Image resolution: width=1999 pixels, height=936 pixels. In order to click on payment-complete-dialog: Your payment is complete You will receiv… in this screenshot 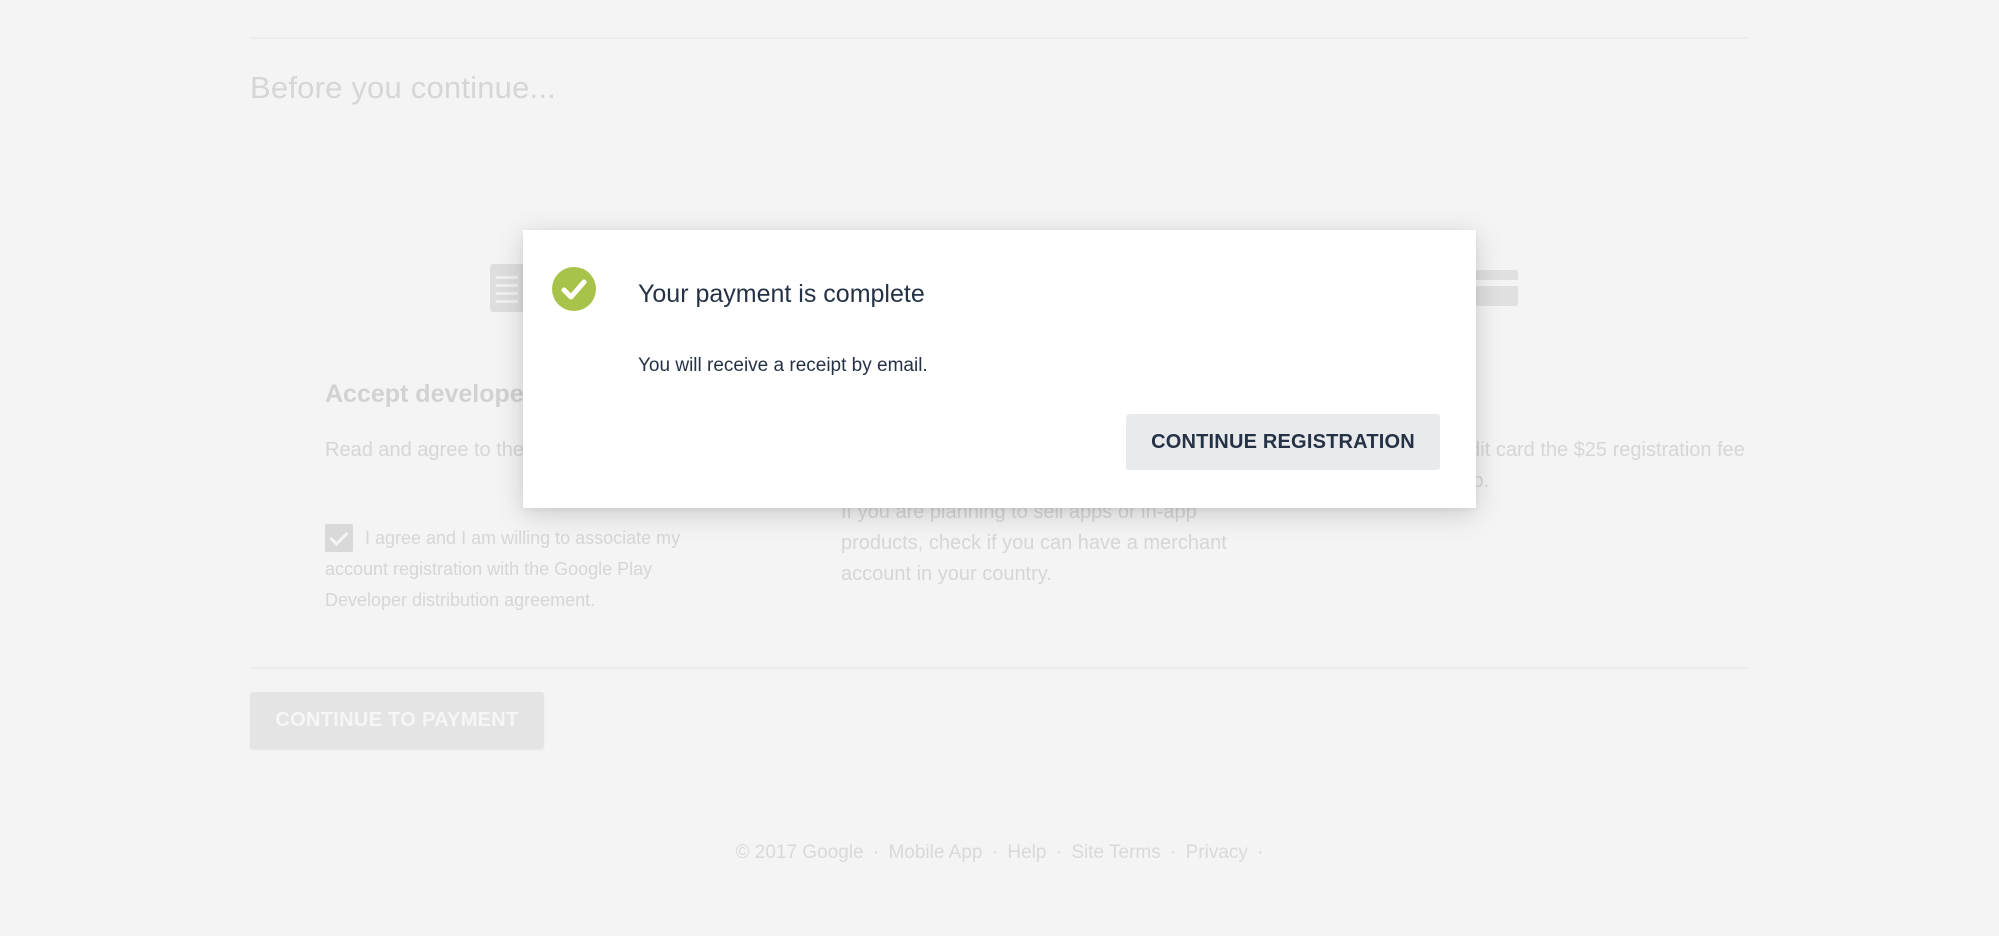, I will do `click(999, 369)`.